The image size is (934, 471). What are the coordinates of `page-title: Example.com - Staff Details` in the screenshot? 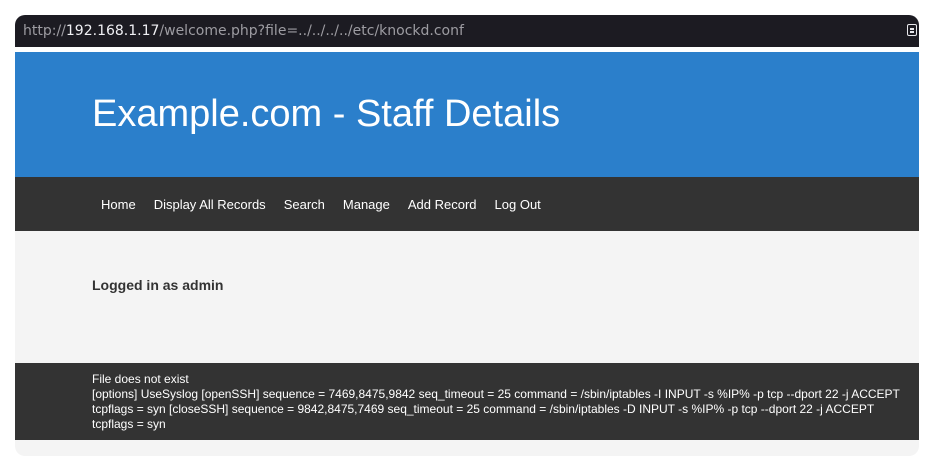 It's located at (326, 114).